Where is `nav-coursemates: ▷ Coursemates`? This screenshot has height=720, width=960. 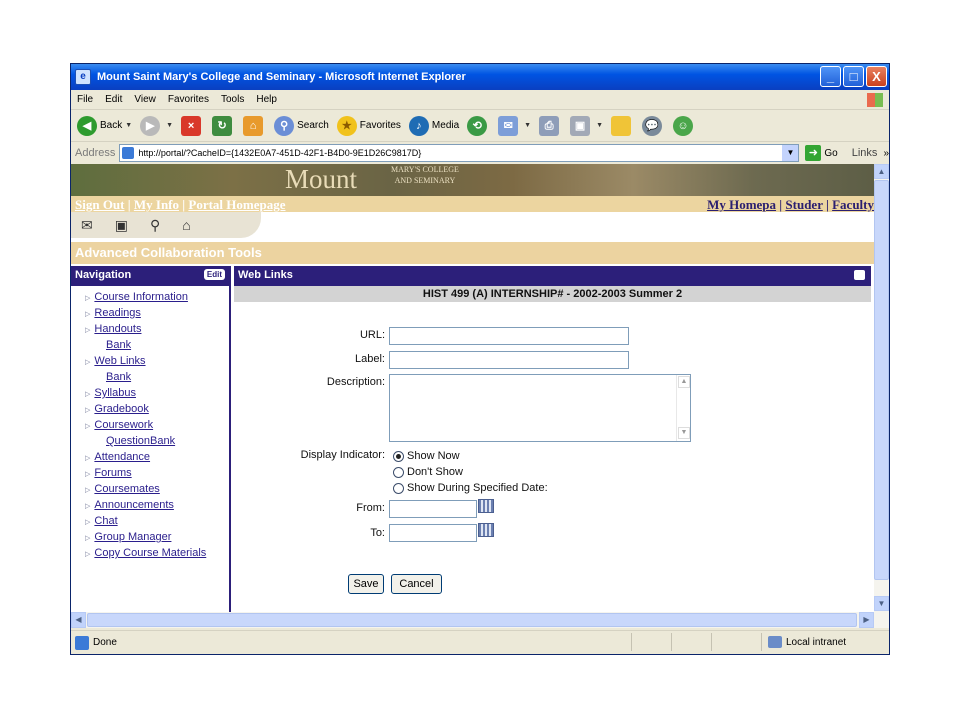
nav-coursemates: ▷ Coursemates is located at coordinates (122, 489).